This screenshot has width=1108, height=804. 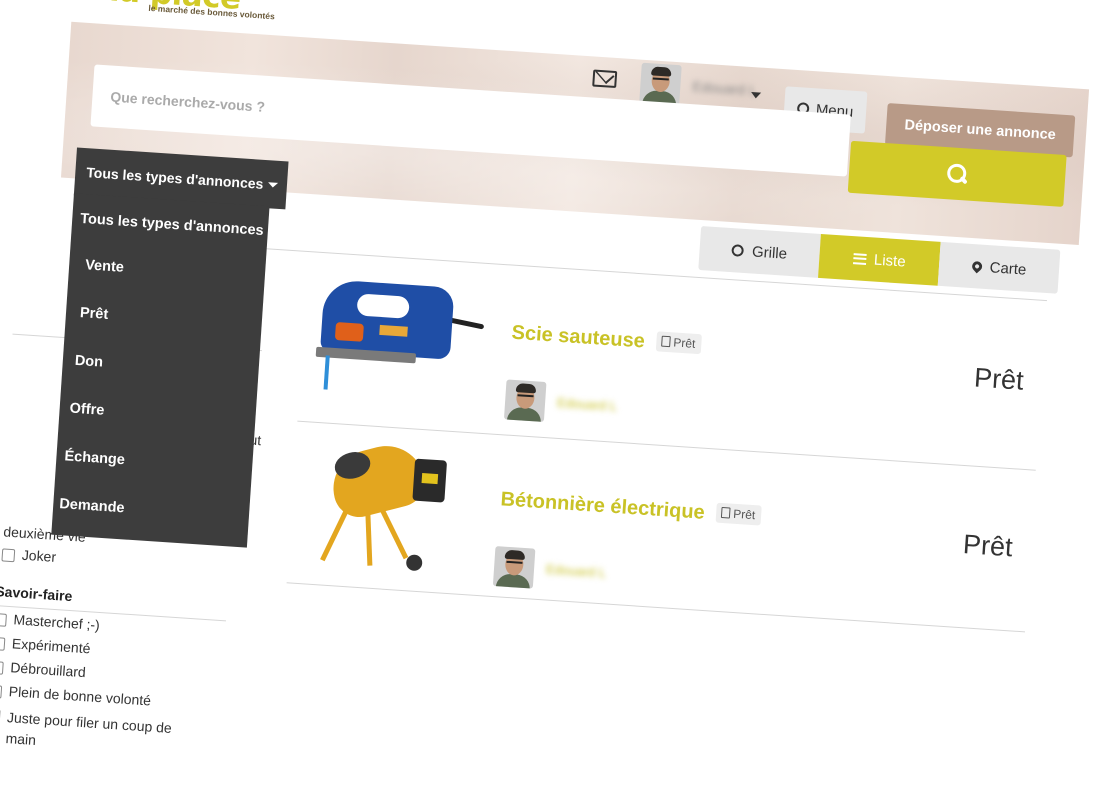 I want to click on masterchef-label: Masterchef ;-), so click(x=57, y=622).